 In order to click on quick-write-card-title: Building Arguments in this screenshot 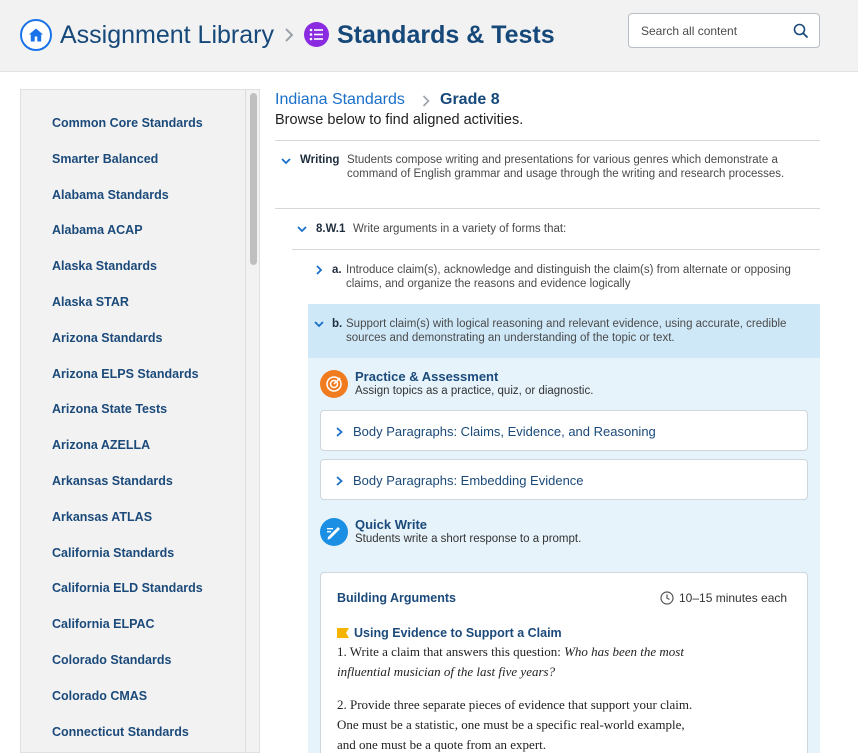, I will do `click(396, 598)`.